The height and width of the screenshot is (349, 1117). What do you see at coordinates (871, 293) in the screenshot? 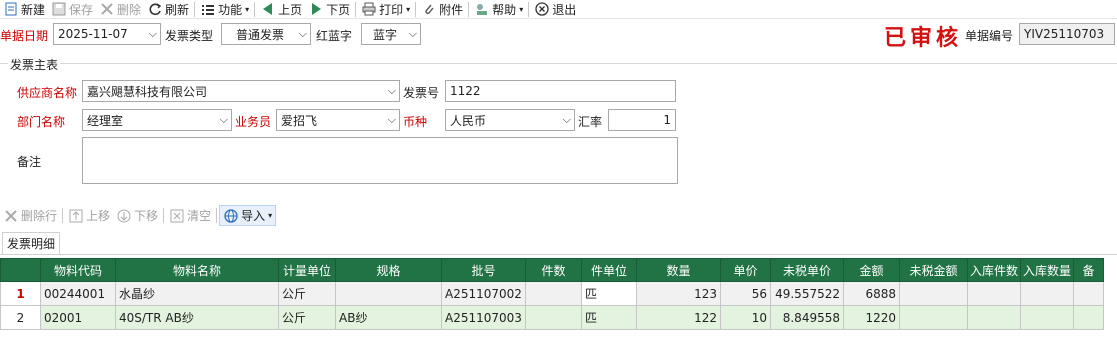
I see `cell-amount: 6888` at bounding box center [871, 293].